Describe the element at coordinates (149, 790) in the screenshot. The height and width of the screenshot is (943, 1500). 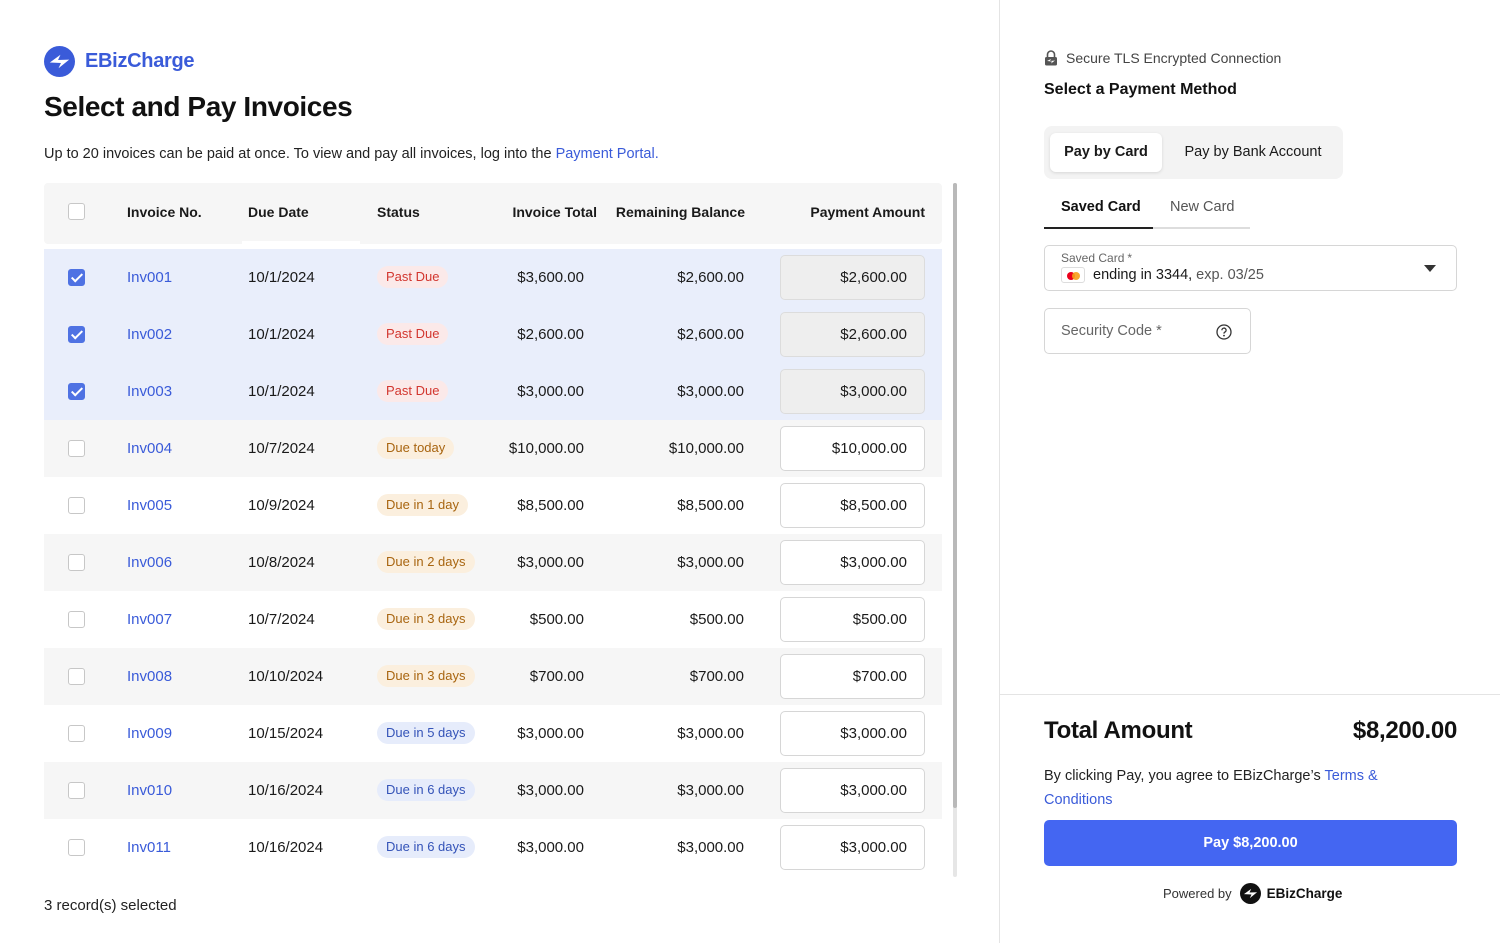
I see `invoice-link: Inv010` at that location.